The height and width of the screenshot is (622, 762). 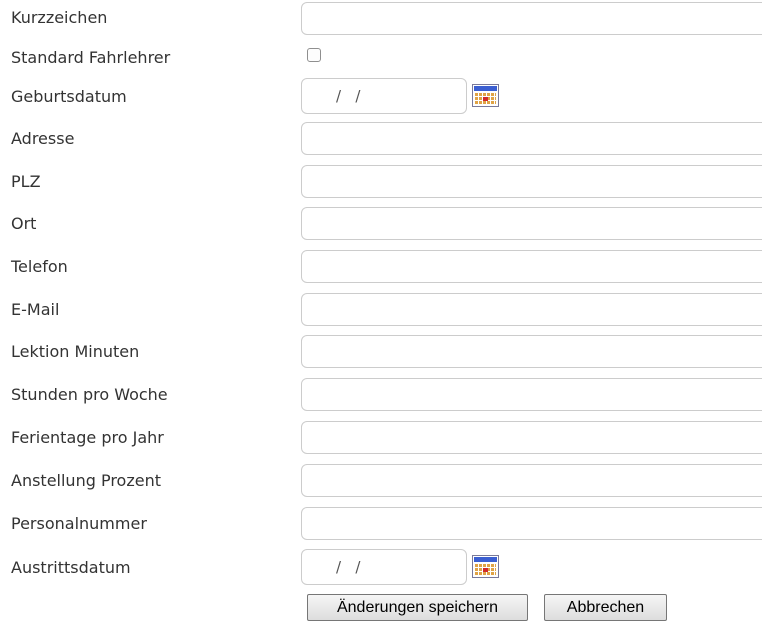 What do you see at coordinates (75, 351) in the screenshot?
I see `lektion-minuten-label: Lektion Minuten` at bounding box center [75, 351].